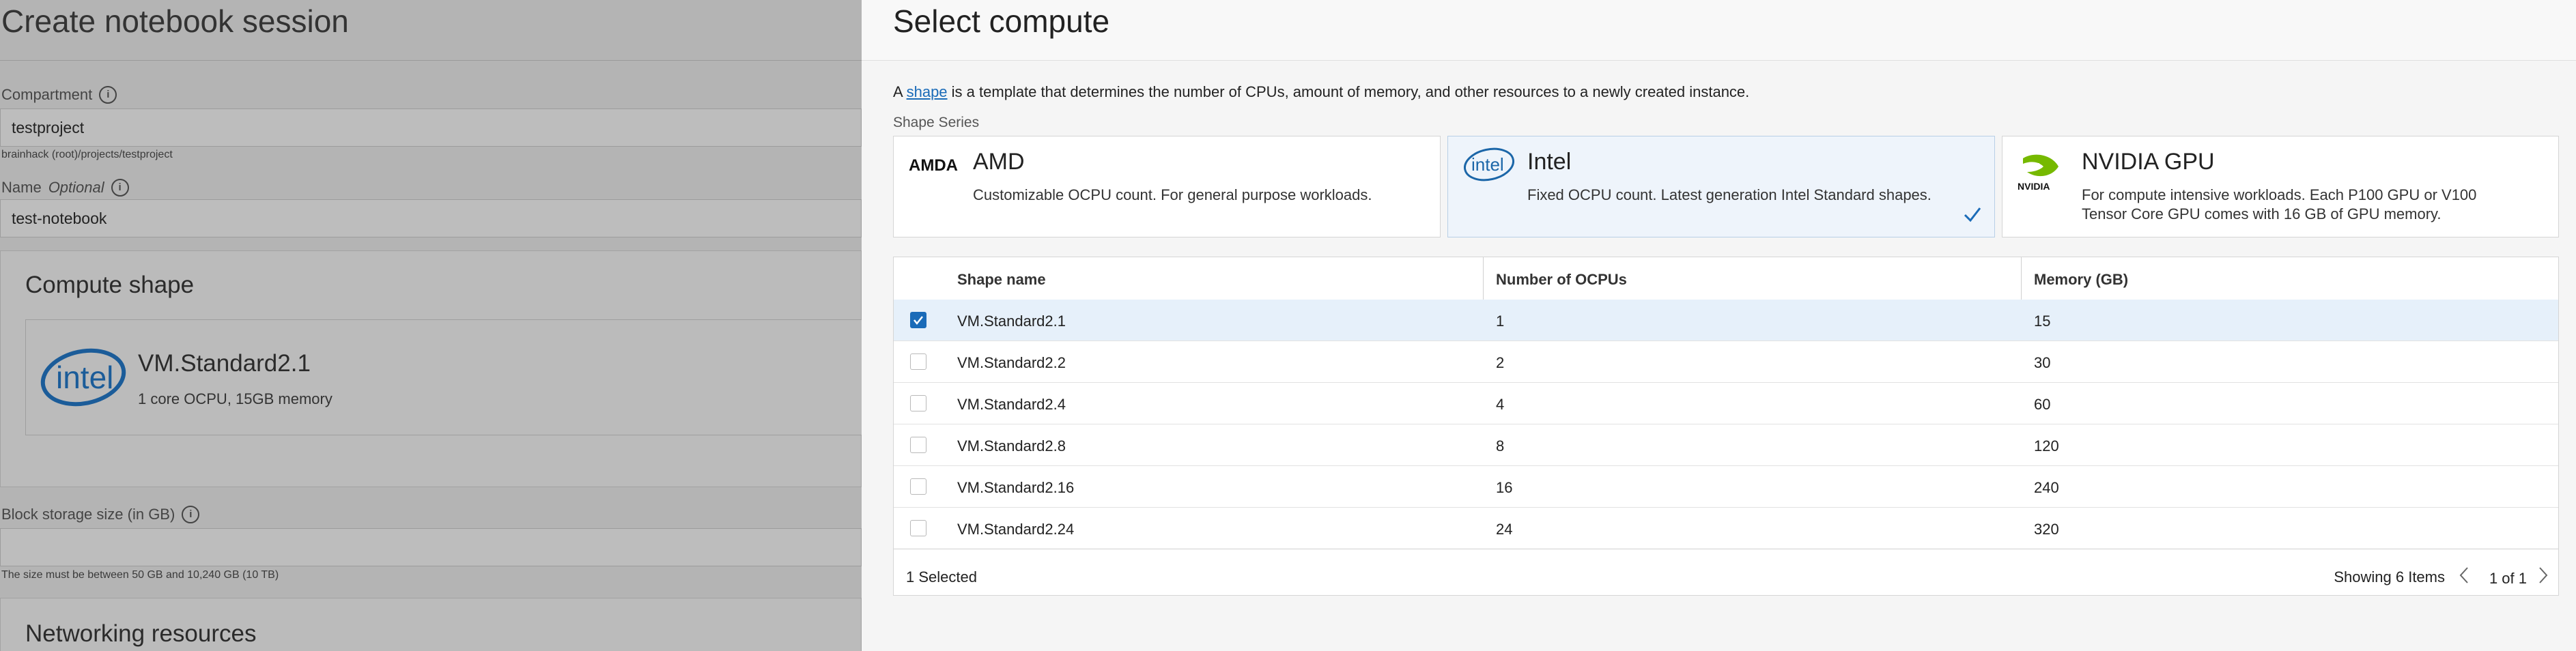  I want to click on table-row: VM.Standard2.1 1 15, so click(1726, 320).